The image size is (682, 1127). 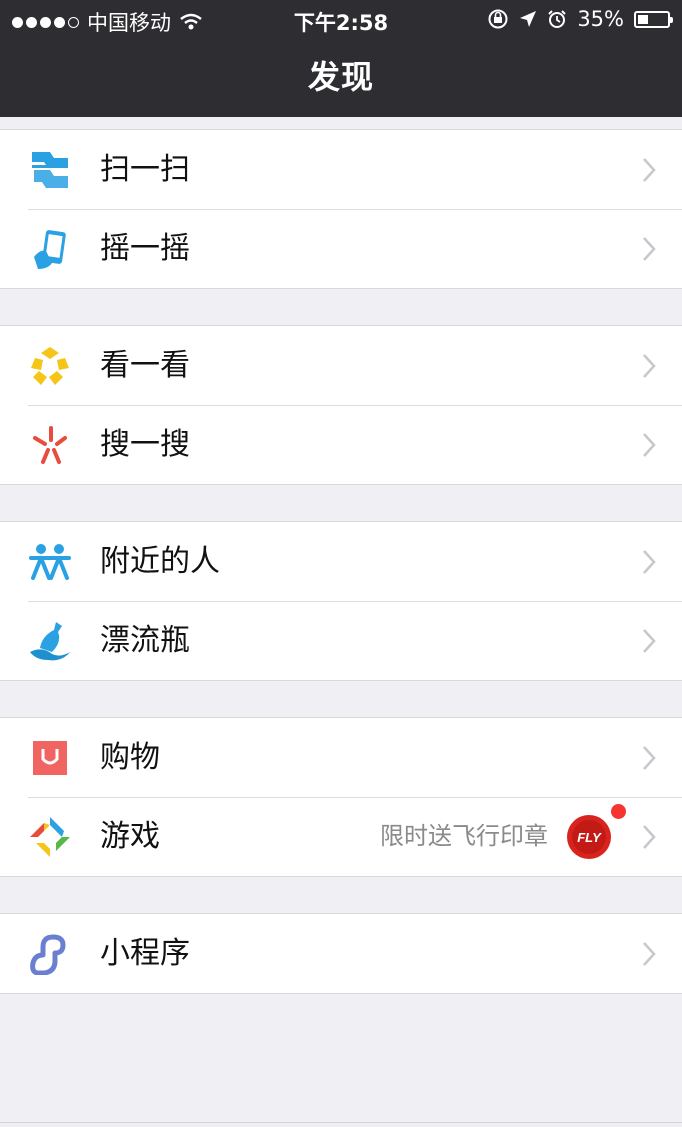 What do you see at coordinates (600, 19) in the screenshot?
I see `battery-percent: 35%` at bounding box center [600, 19].